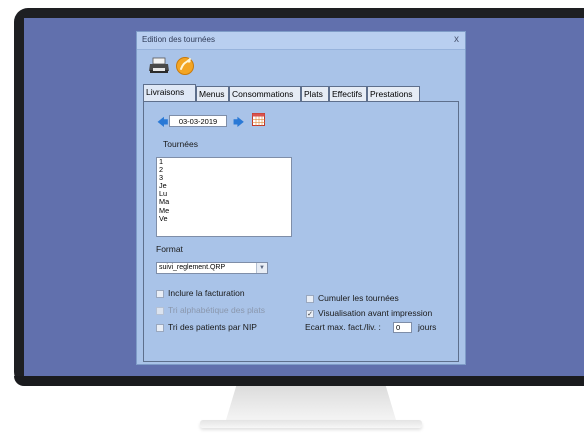 This screenshot has width=584, height=434. Describe the element at coordinates (169, 92) in the screenshot. I see `tab-livraisons: Livraisons` at that location.